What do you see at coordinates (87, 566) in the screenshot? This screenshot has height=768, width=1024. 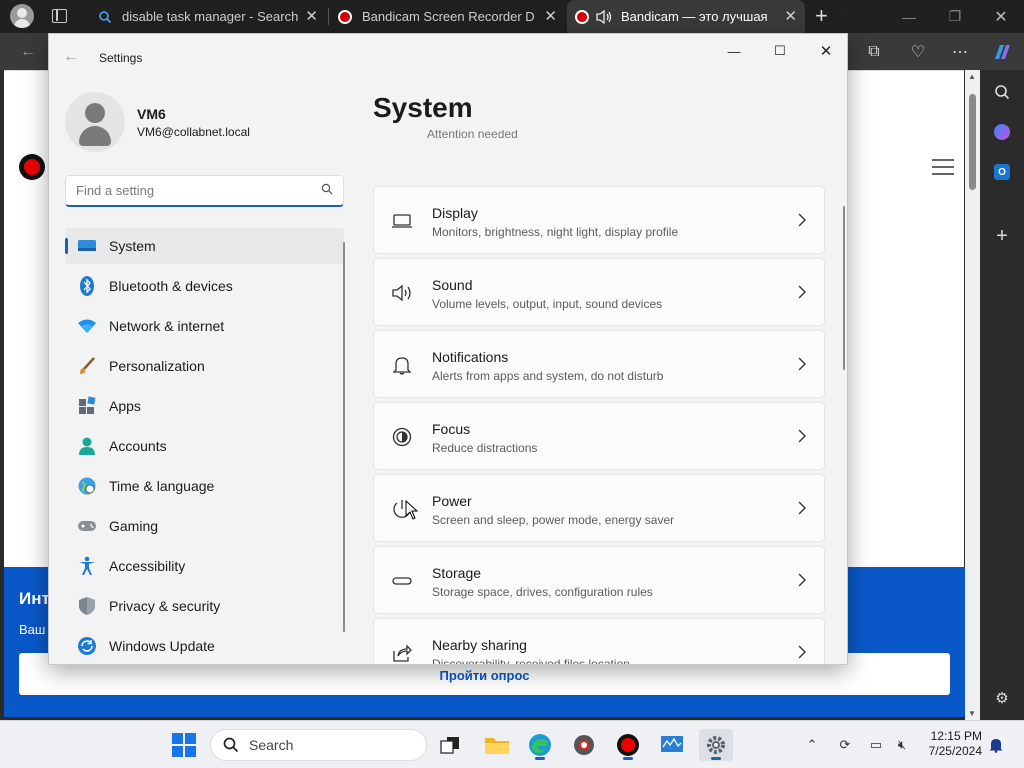 I see `accessibility-icon` at bounding box center [87, 566].